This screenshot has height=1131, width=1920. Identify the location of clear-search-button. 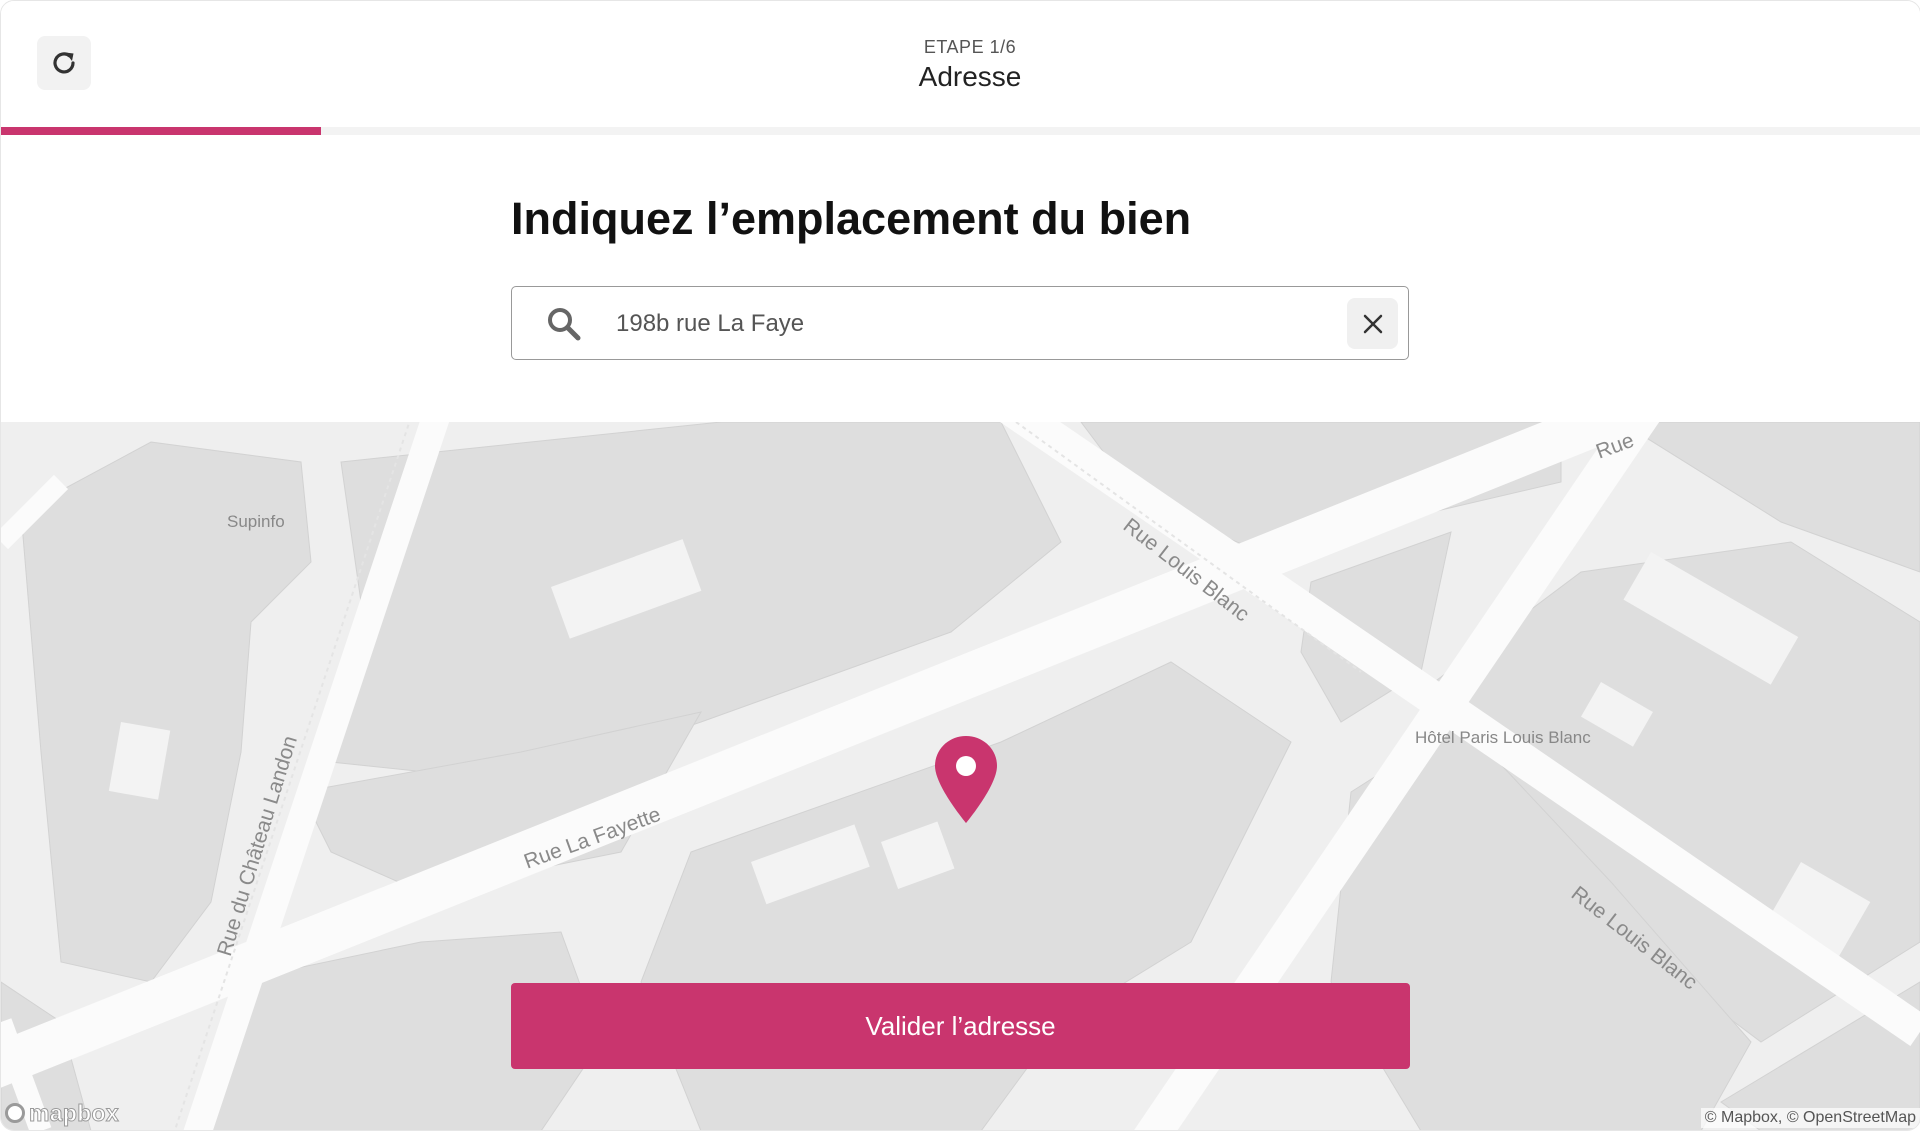
(1372, 323).